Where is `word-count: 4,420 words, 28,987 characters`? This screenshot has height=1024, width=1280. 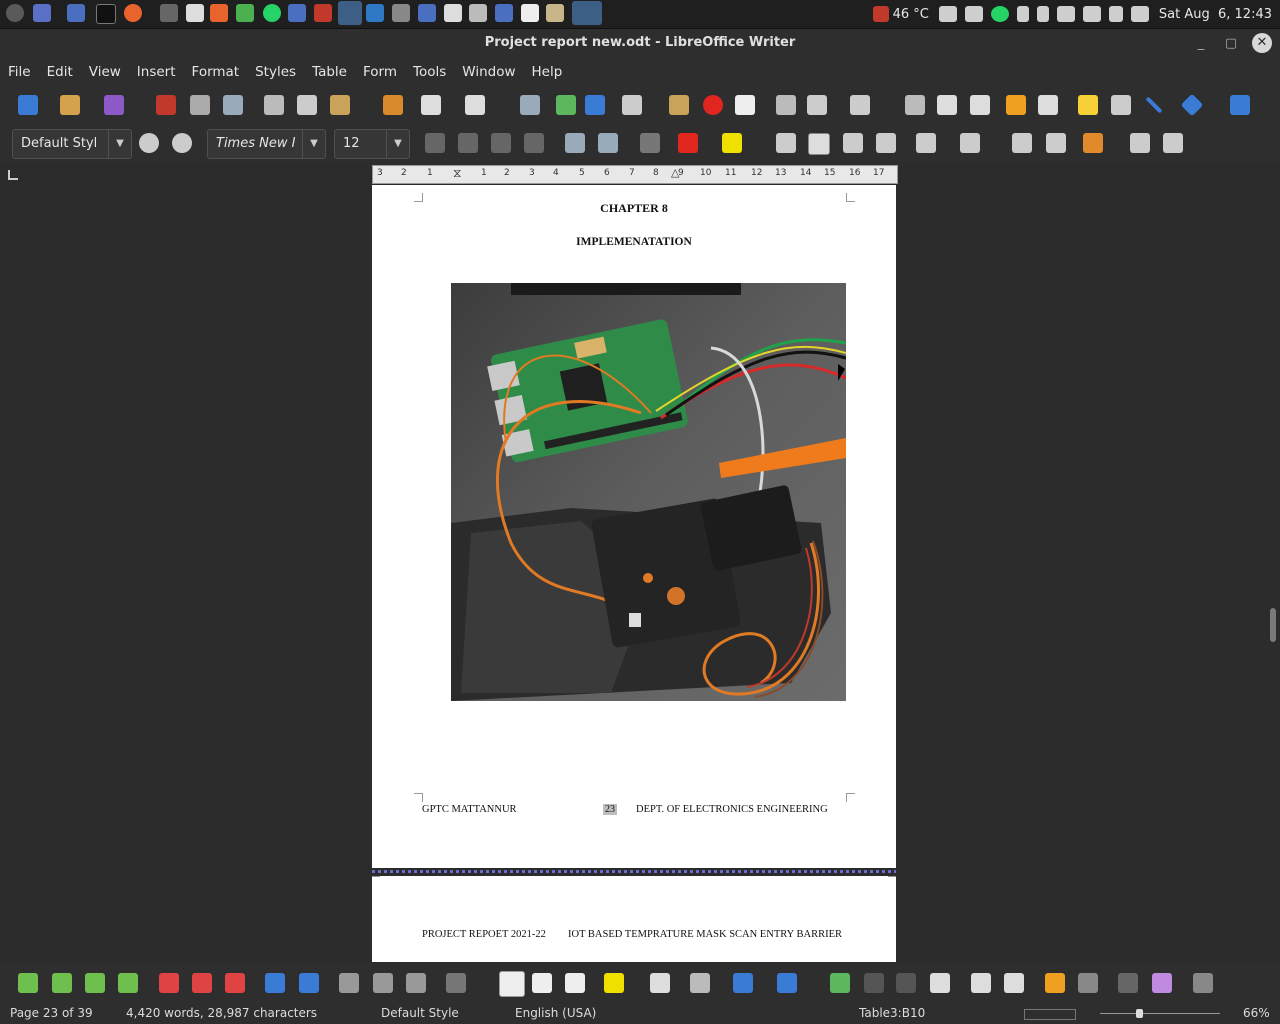
word-count: 4,420 words, 28,987 characters is located at coordinates (221, 1013).